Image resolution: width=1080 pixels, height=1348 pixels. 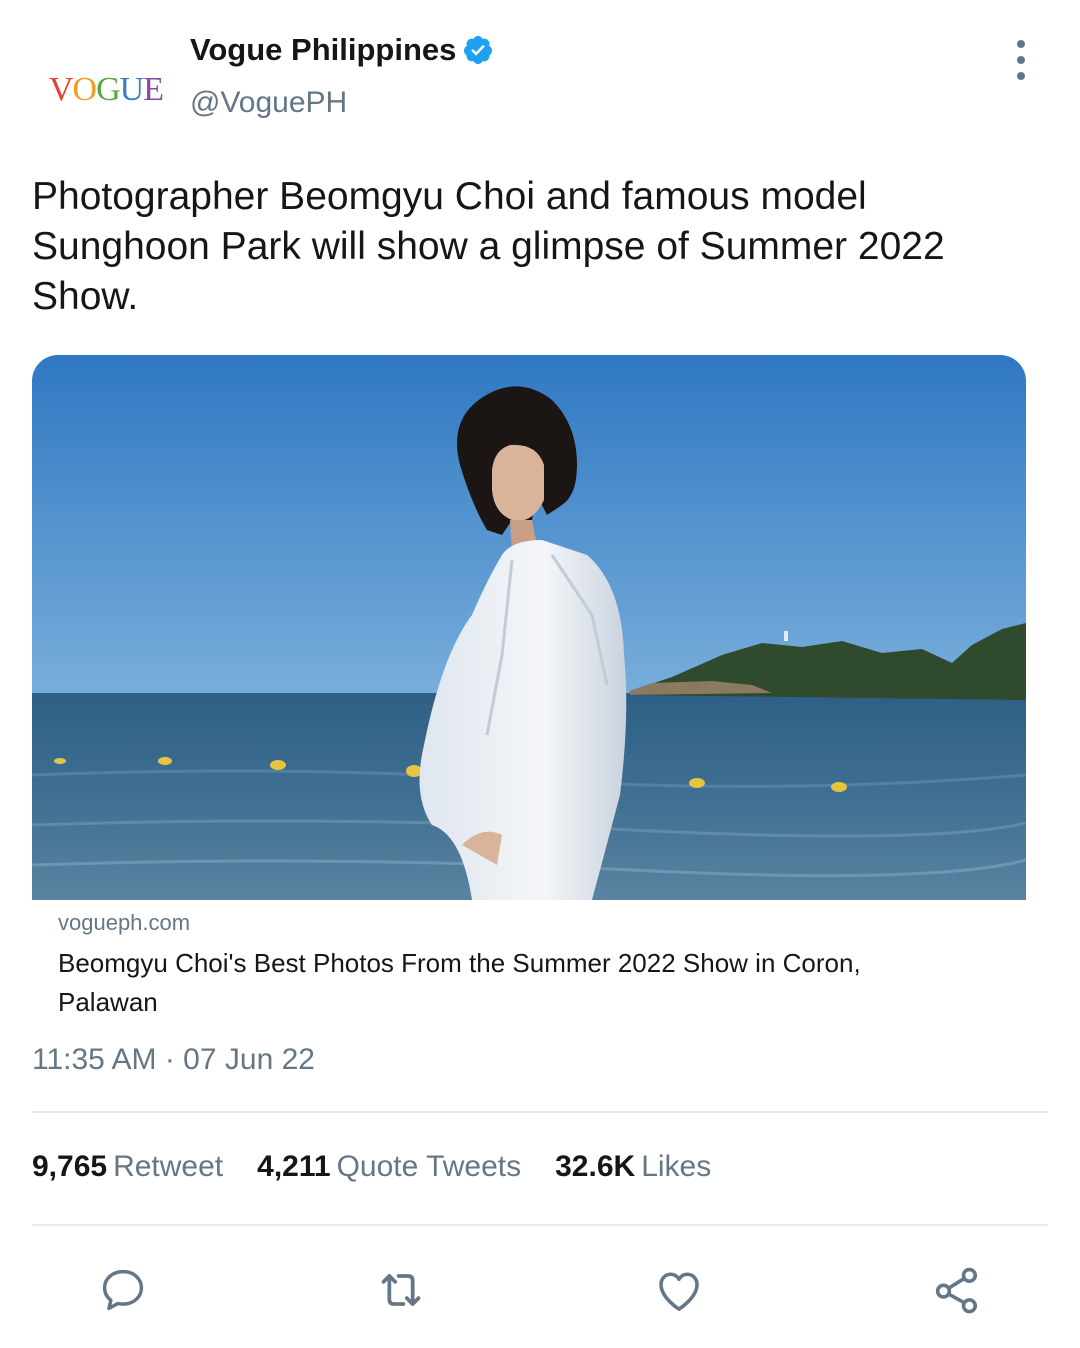 What do you see at coordinates (323, 49) in the screenshot?
I see `display-name-text: Vogue Philippines` at bounding box center [323, 49].